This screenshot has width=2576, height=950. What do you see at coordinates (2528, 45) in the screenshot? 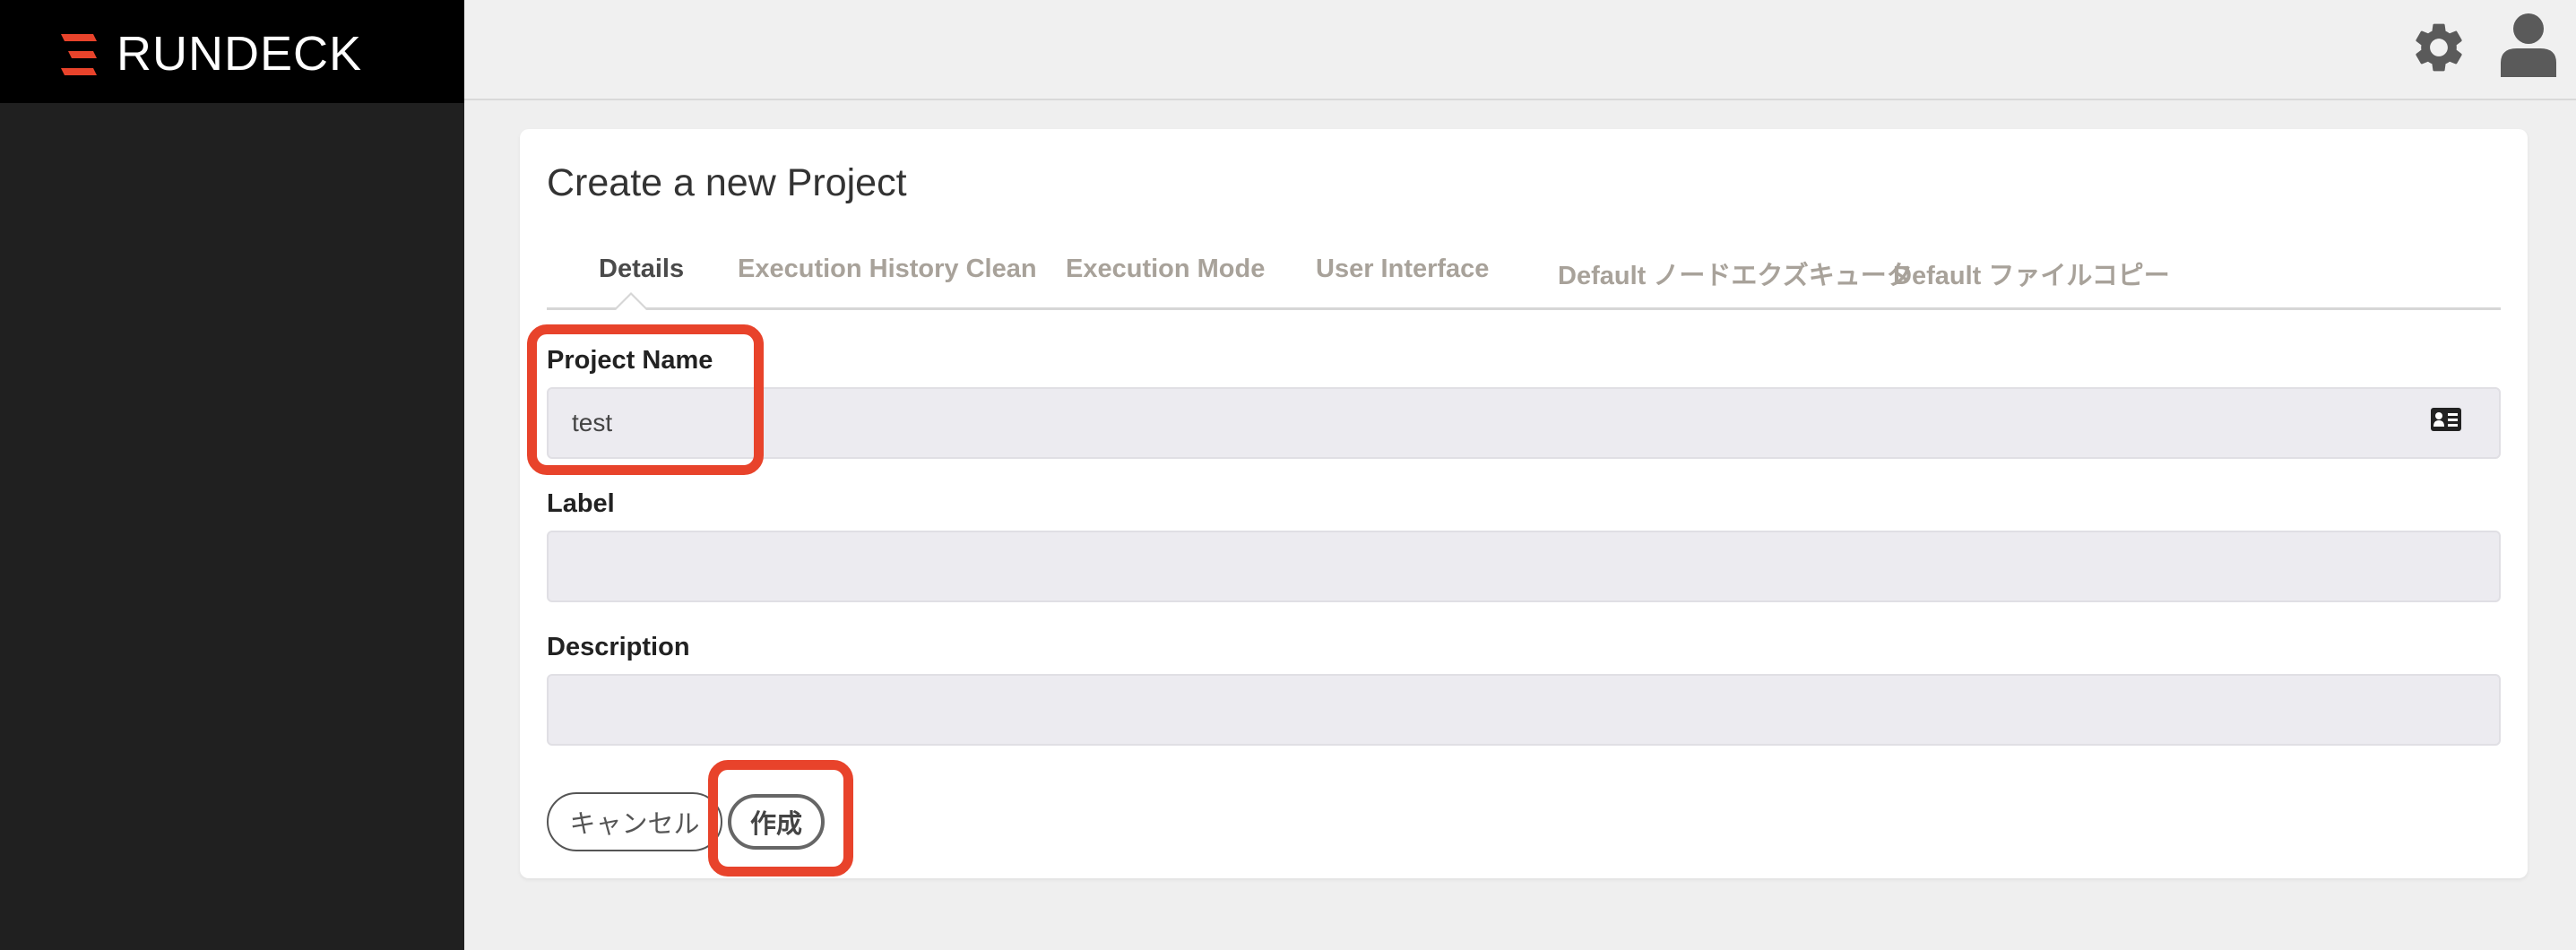
I see `user-icon` at bounding box center [2528, 45].